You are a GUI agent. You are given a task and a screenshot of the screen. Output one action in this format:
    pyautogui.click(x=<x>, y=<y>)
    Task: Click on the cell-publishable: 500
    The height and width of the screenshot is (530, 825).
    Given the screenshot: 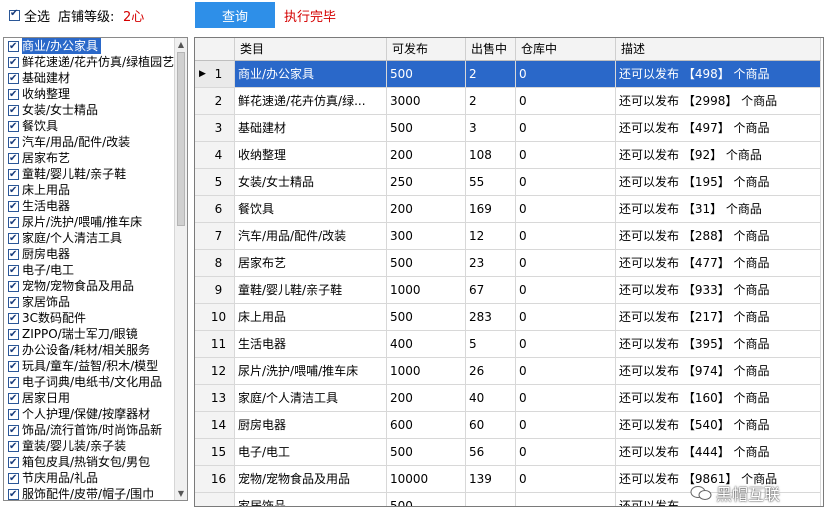 What is the action you would take?
    pyautogui.click(x=426, y=317)
    